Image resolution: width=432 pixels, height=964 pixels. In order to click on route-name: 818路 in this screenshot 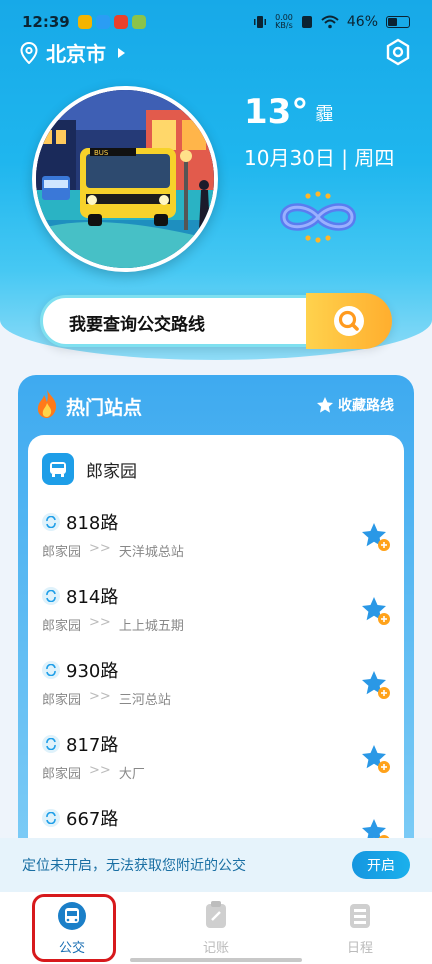, I will do `click(92, 523)`.